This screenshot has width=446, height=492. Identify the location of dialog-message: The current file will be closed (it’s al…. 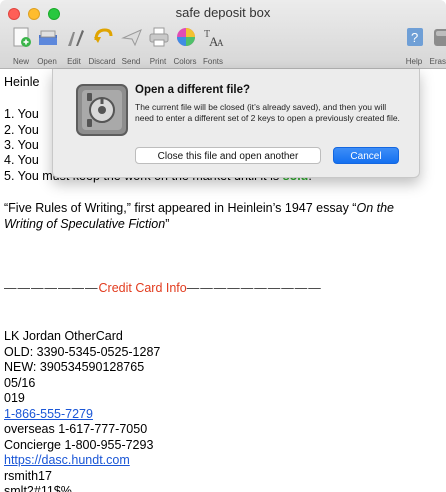
(267, 112).